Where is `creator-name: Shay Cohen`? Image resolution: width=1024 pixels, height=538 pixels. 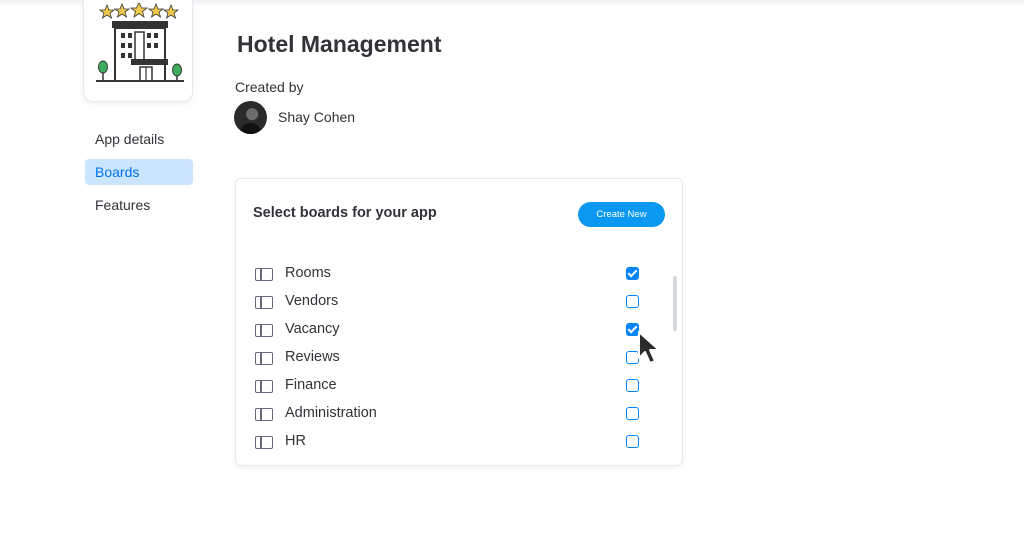
creator-name: Shay Cohen is located at coordinates (317, 117).